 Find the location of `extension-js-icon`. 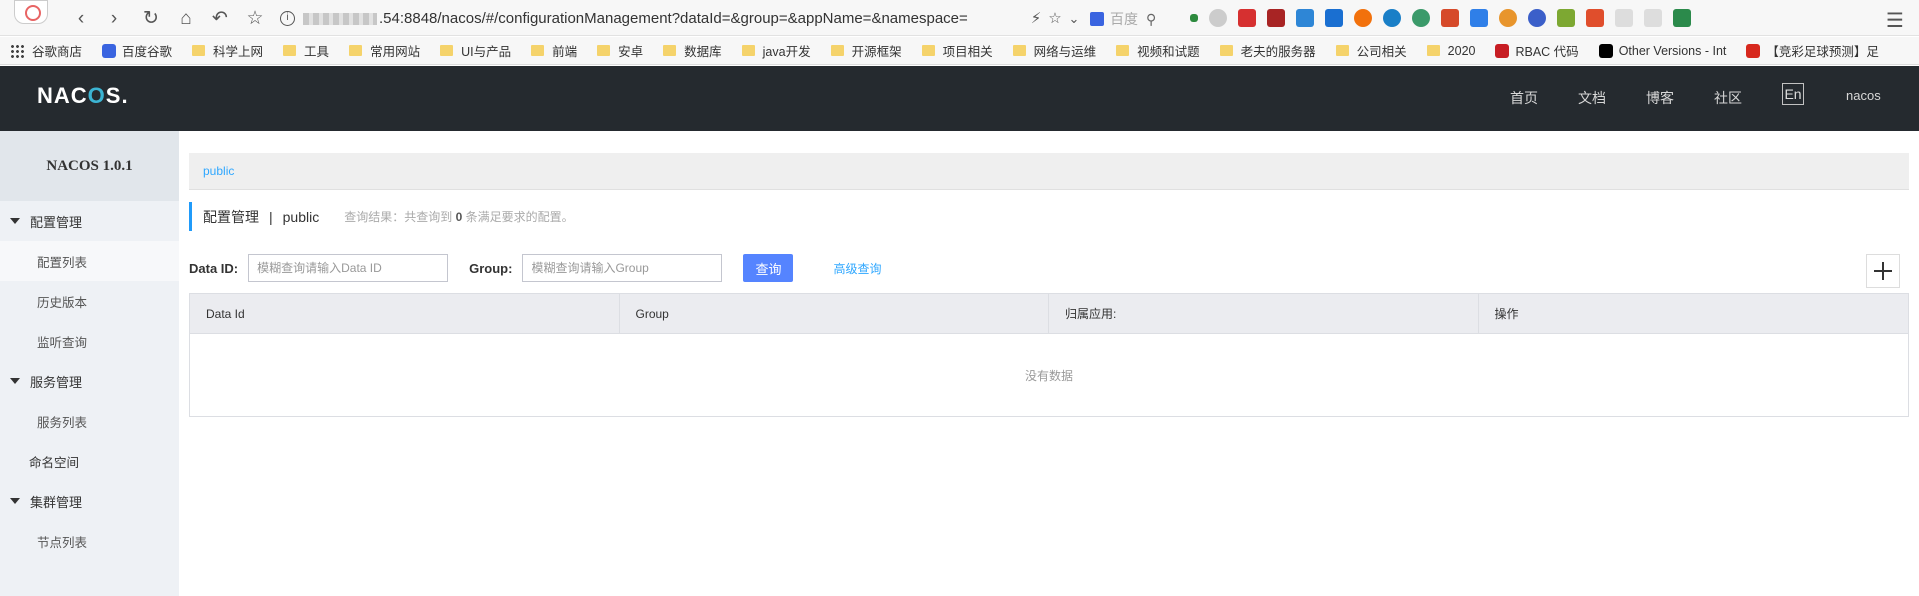

extension-js-icon is located at coordinates (1276, 18).